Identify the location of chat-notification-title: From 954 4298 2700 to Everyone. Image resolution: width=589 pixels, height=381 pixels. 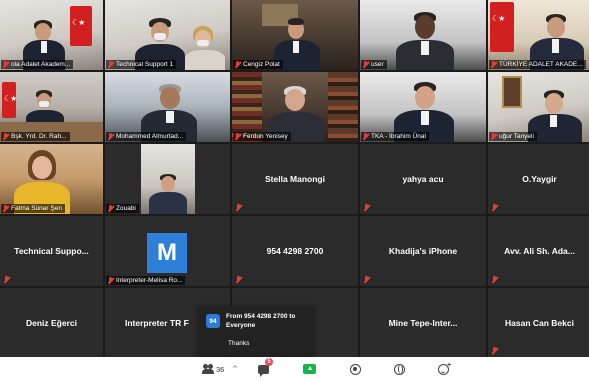
(261, 321).